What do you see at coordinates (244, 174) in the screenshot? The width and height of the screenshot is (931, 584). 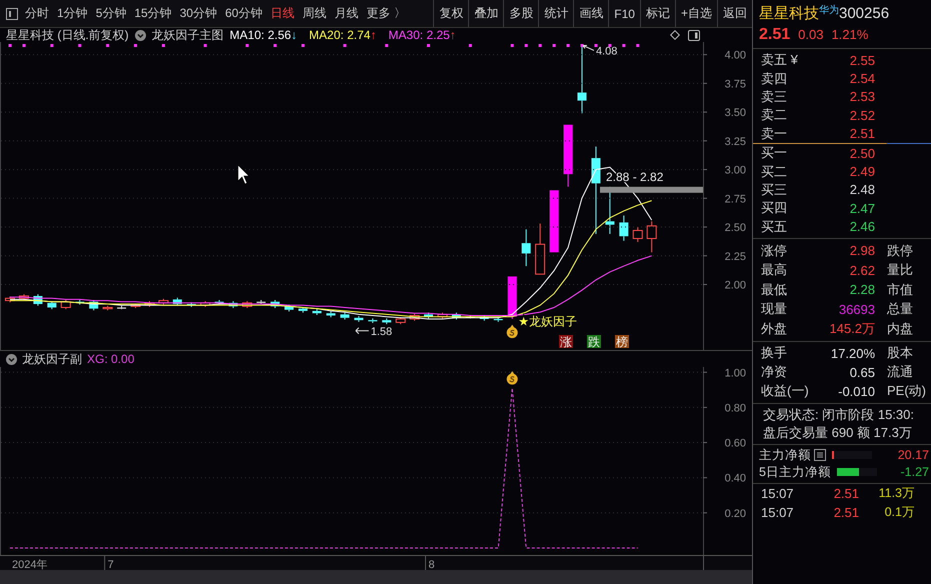 I see `cursor-icon` at bounding box center [244, 174].